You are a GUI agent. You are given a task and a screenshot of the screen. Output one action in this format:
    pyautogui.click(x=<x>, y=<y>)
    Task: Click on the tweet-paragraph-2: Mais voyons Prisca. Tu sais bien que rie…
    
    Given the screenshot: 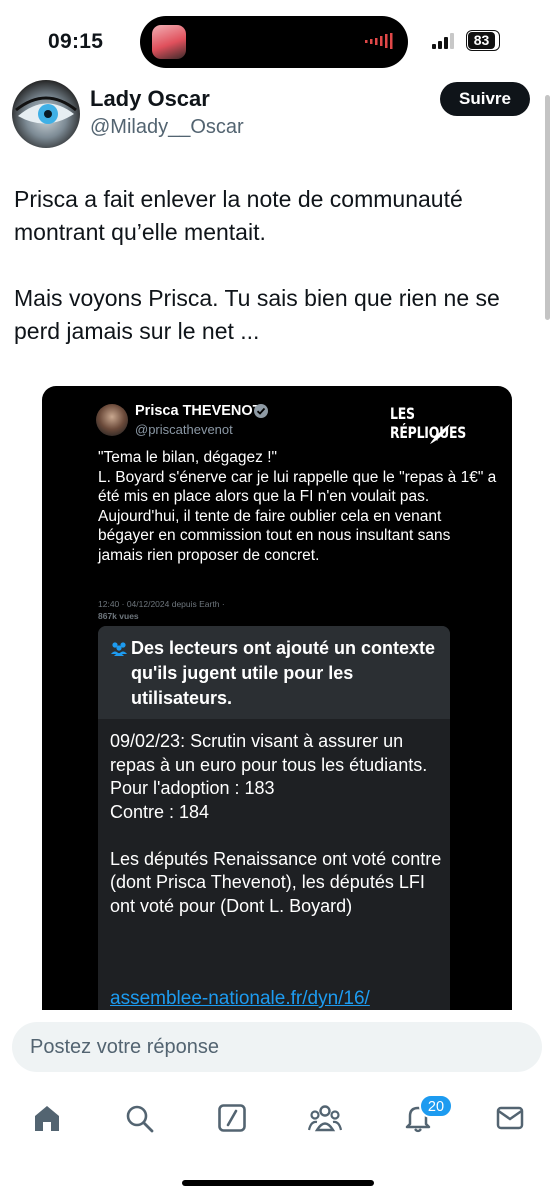 What is the action you would take?
    pyautogui.click(x=257, y=314)
    